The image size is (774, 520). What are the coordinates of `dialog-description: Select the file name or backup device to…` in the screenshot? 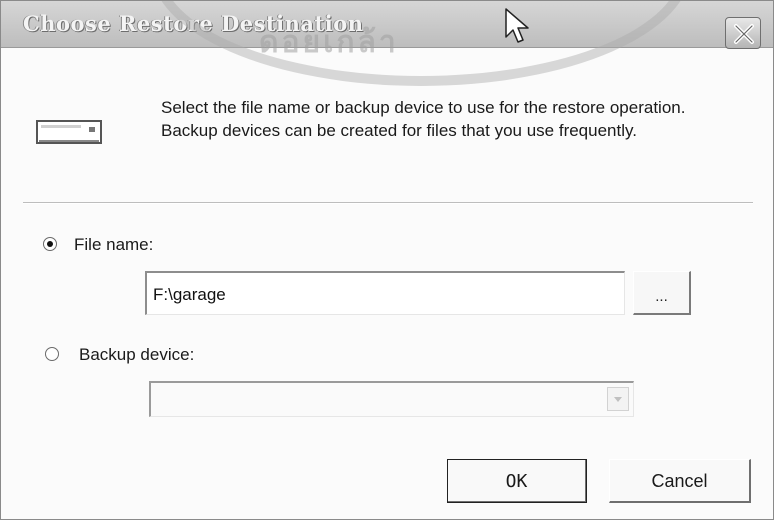 It's located at (423, 119).